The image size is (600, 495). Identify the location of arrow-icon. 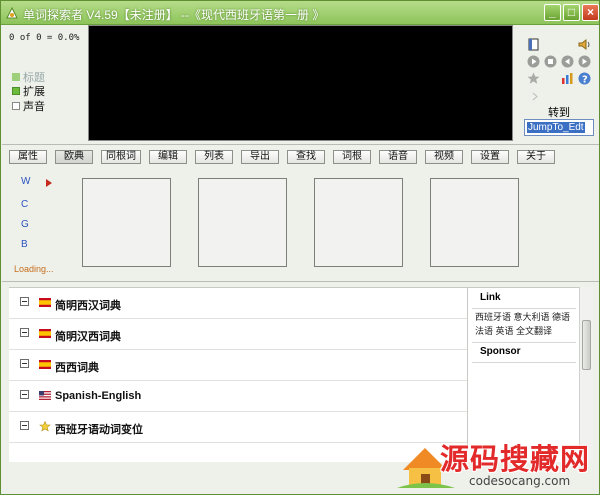
(535, 96).